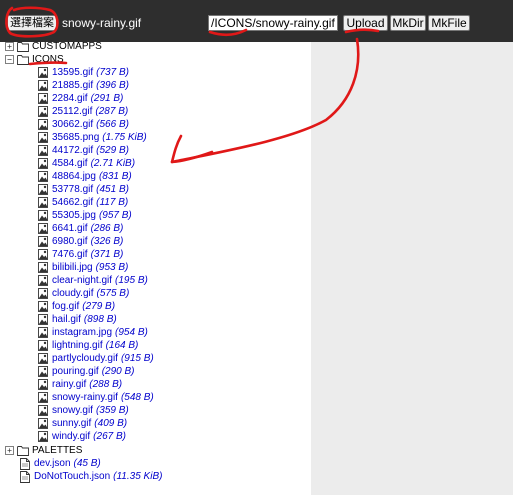 The height and width of the screenshot is (495, 513). I want to click on tree-file: instagram.jpg (954 B), so click(93, 332).